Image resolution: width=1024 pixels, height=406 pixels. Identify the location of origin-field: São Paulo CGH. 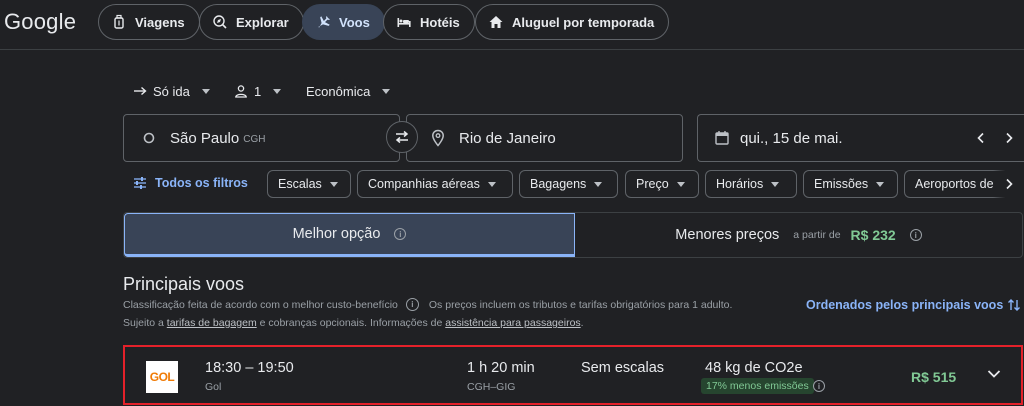
(261, 138).